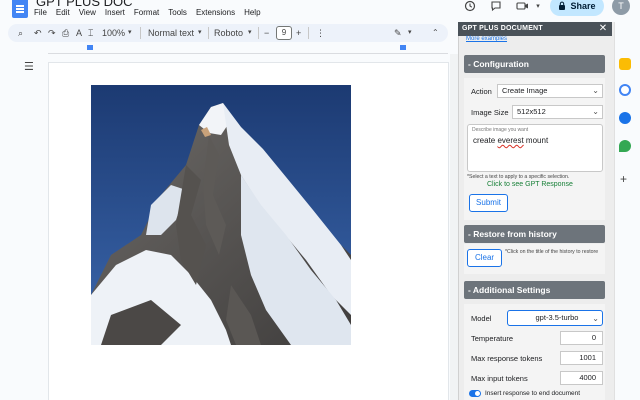  What do you see at coordinates (403, 47) in the screenshot?
I see `right-indent-marker` at bounding box center [403, 47].